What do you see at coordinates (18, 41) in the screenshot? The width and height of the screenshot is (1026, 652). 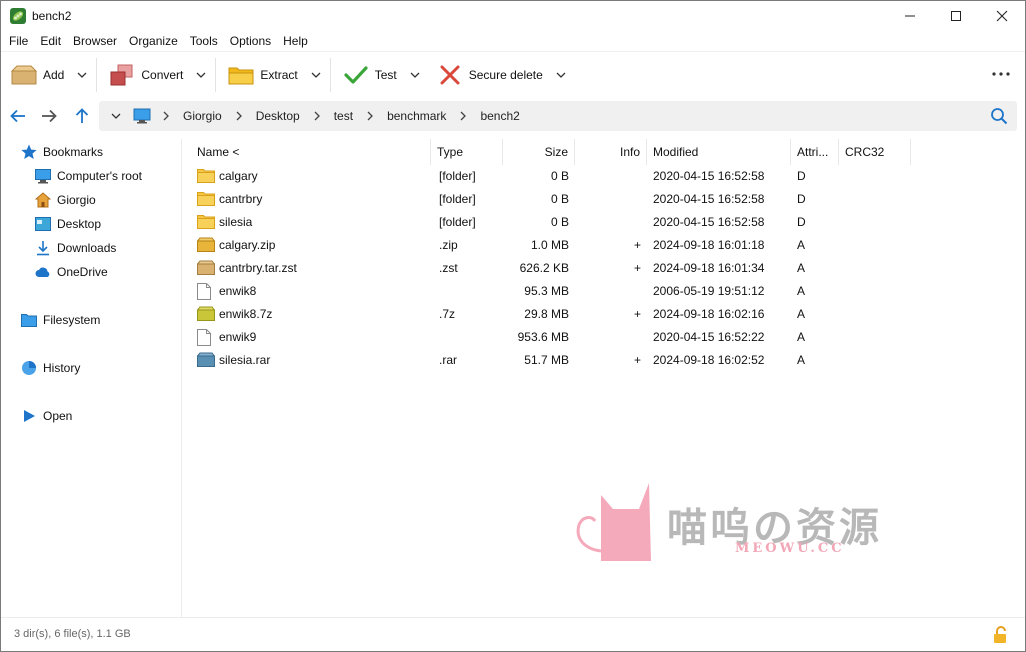 I see `menu-file: File` at bounding box center [18, 41].